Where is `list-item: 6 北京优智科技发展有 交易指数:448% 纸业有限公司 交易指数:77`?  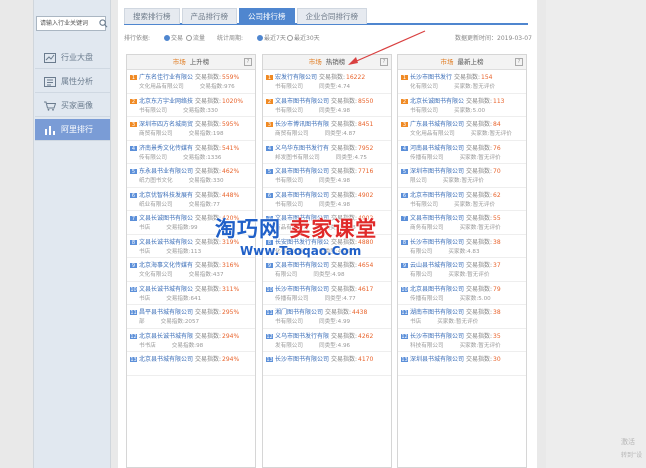
list-item: 6 北京优智科技发展有 交易指数:448% 纸业有限公司 交易指数:77 is located at coordinates (191, 199).